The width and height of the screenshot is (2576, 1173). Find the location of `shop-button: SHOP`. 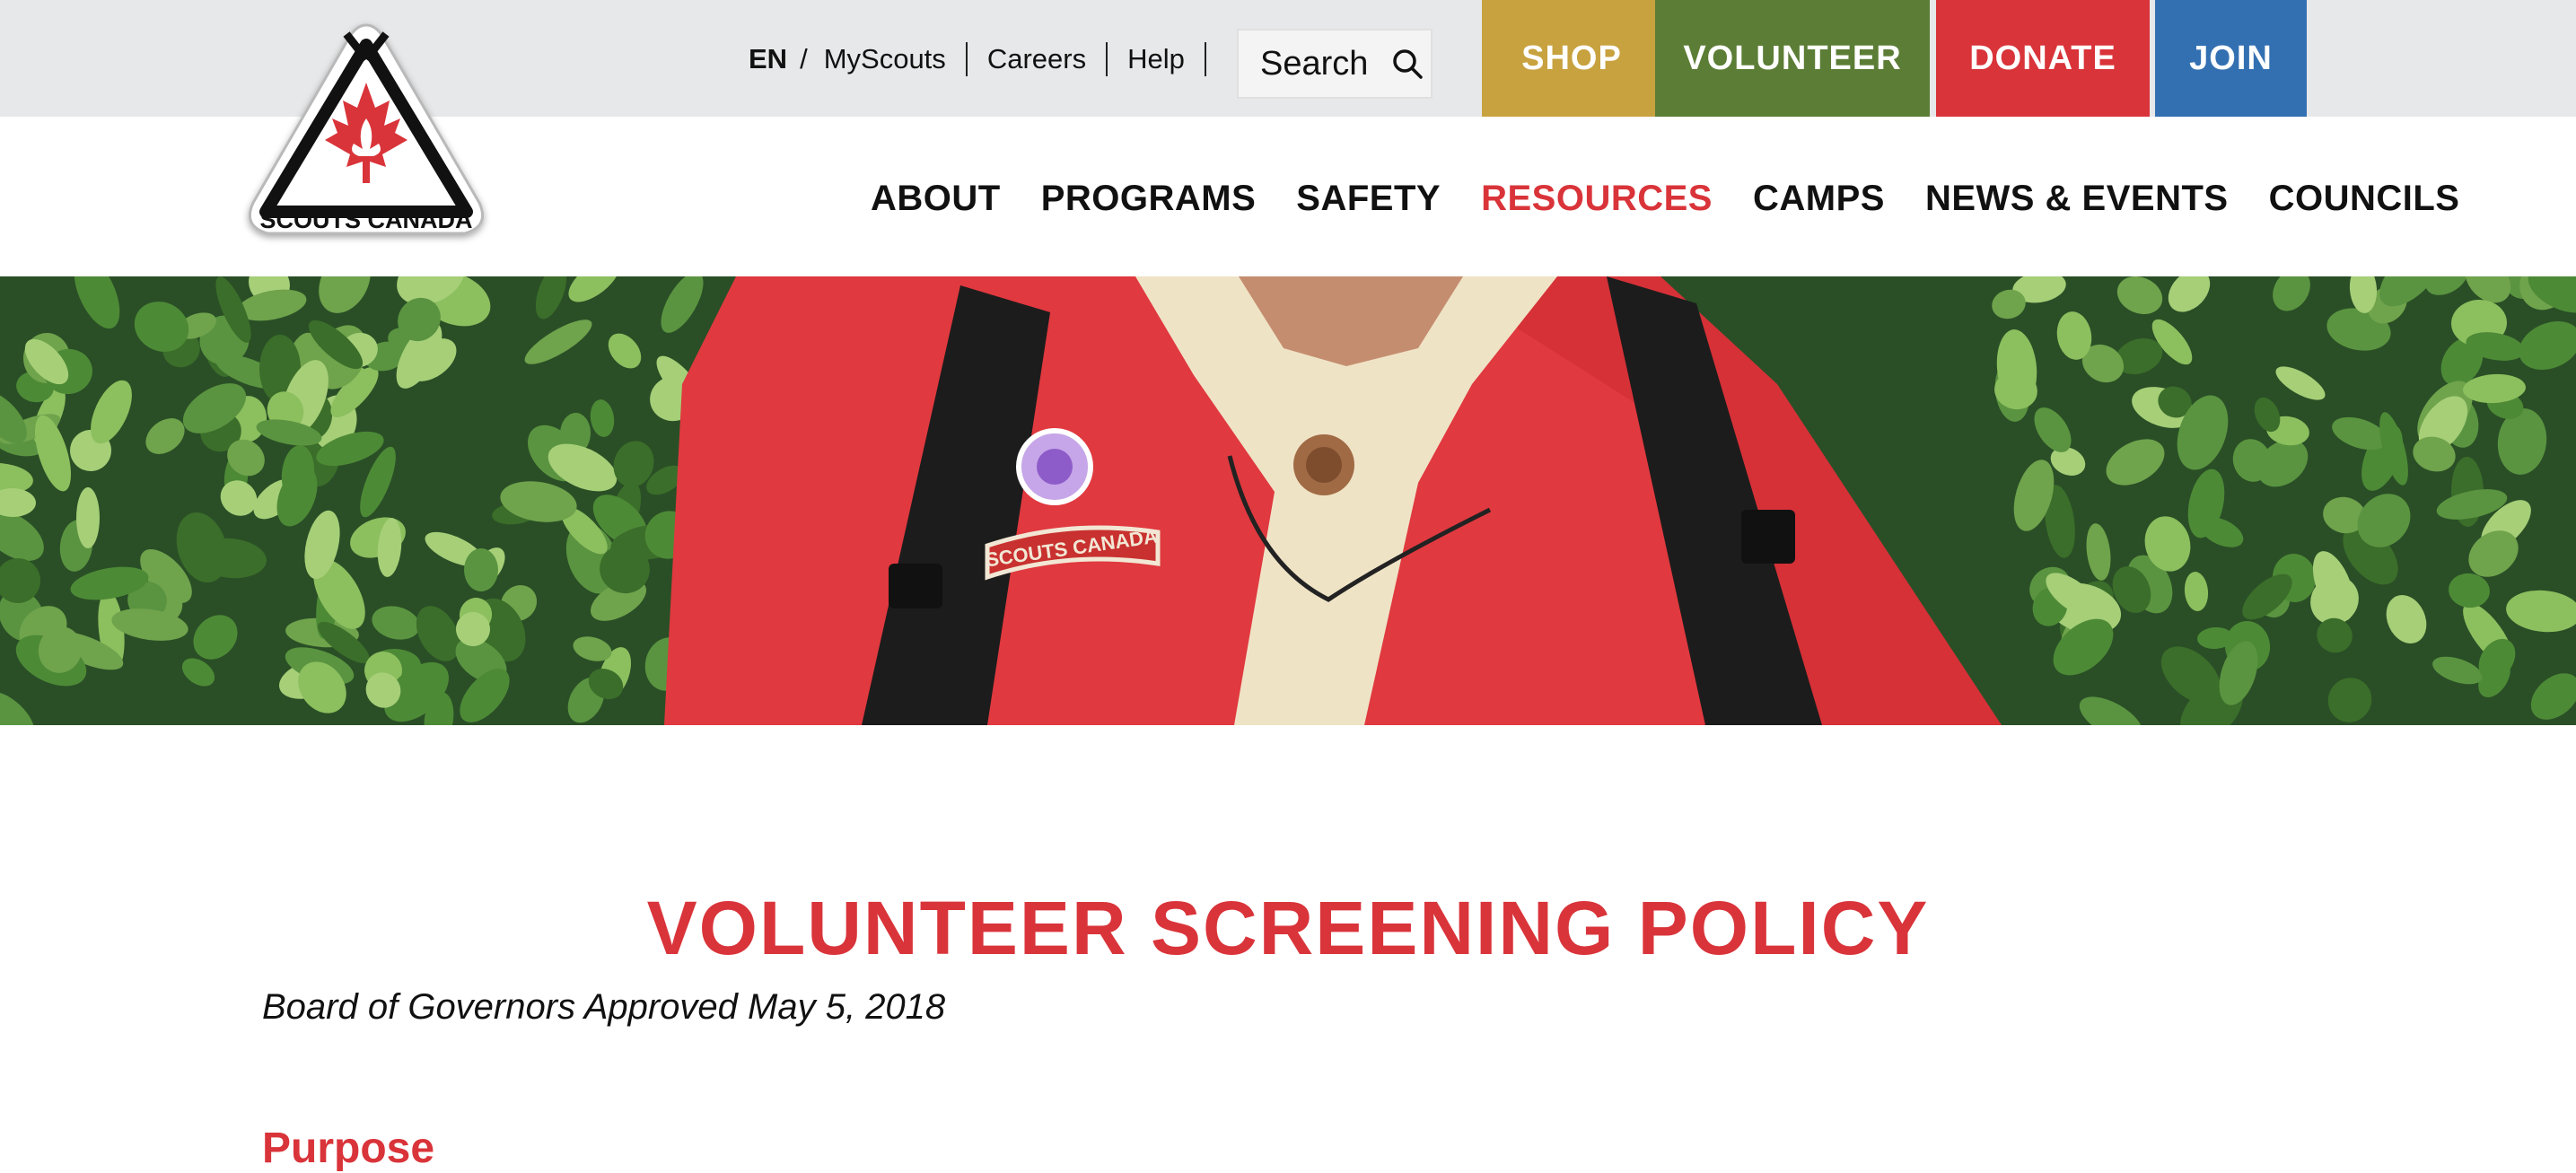

shop-button: SHOP is located at coordinates (1571, 58).